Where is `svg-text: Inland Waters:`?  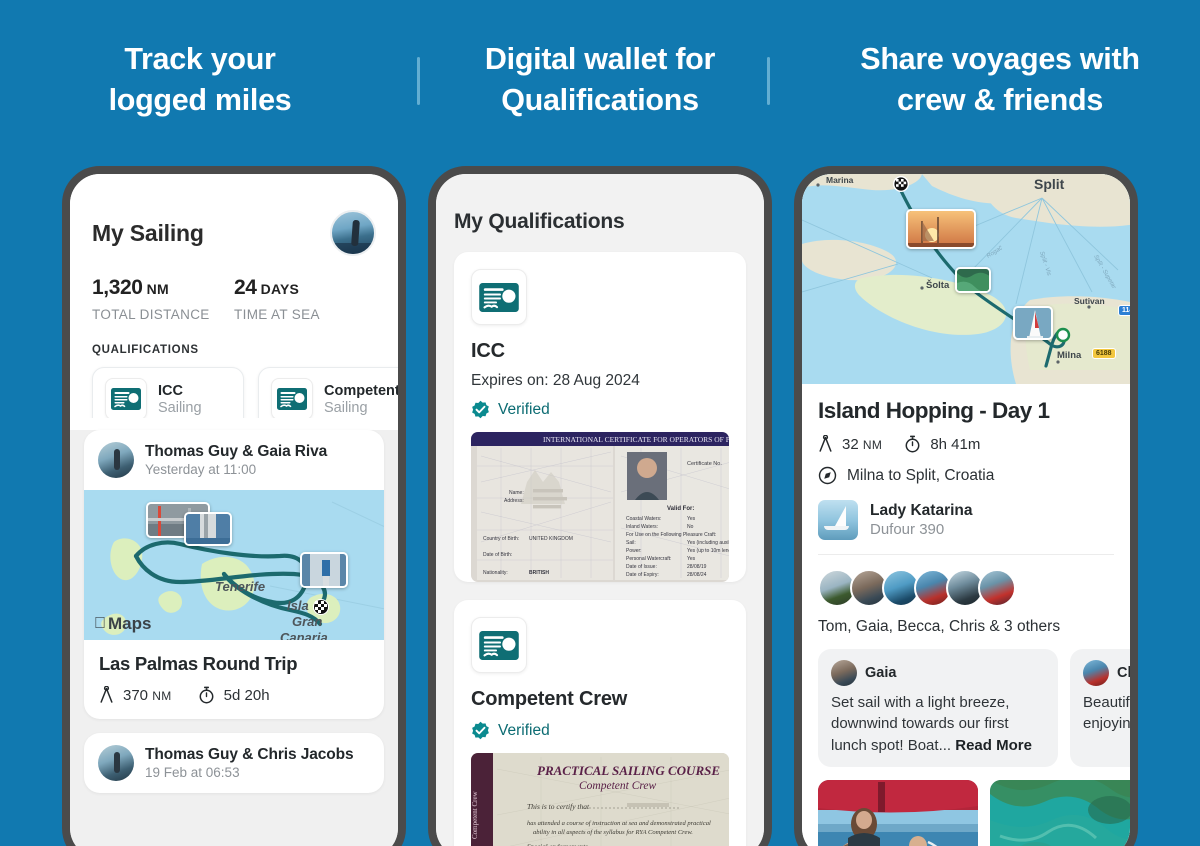
svg-text: Inland Waters: is located at coordinates (642, 527).